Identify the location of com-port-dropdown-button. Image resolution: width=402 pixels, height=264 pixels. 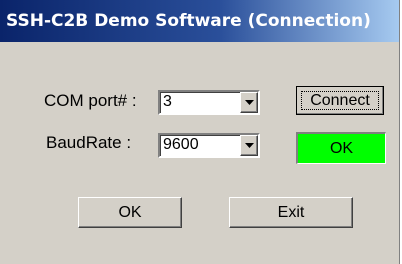
(249, 102).